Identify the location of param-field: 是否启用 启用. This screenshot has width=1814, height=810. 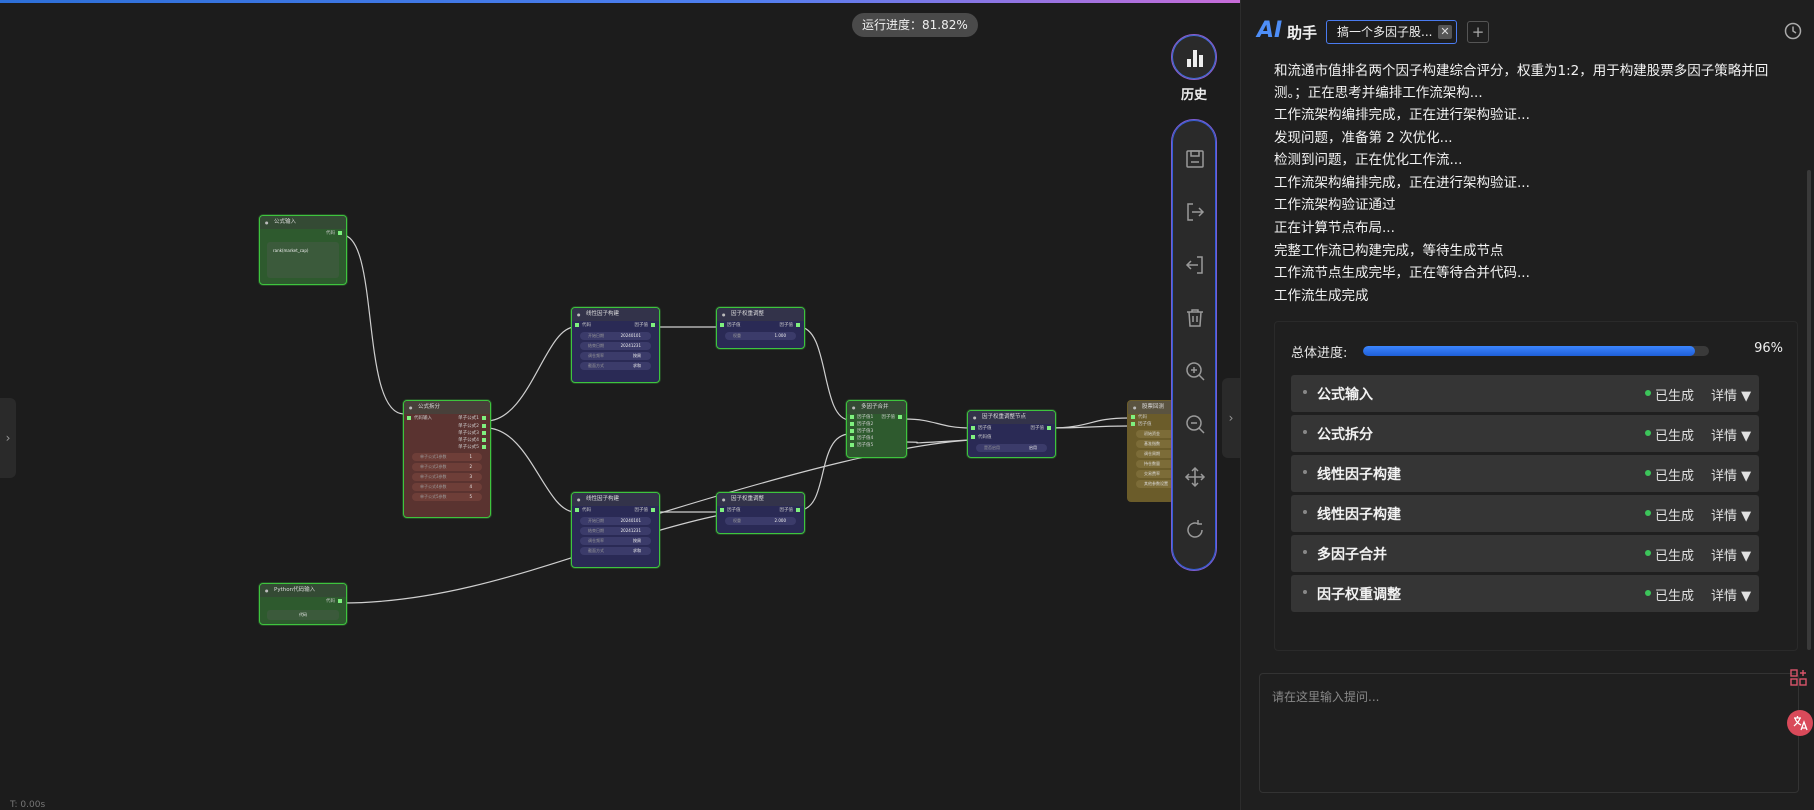
(1011, 448).